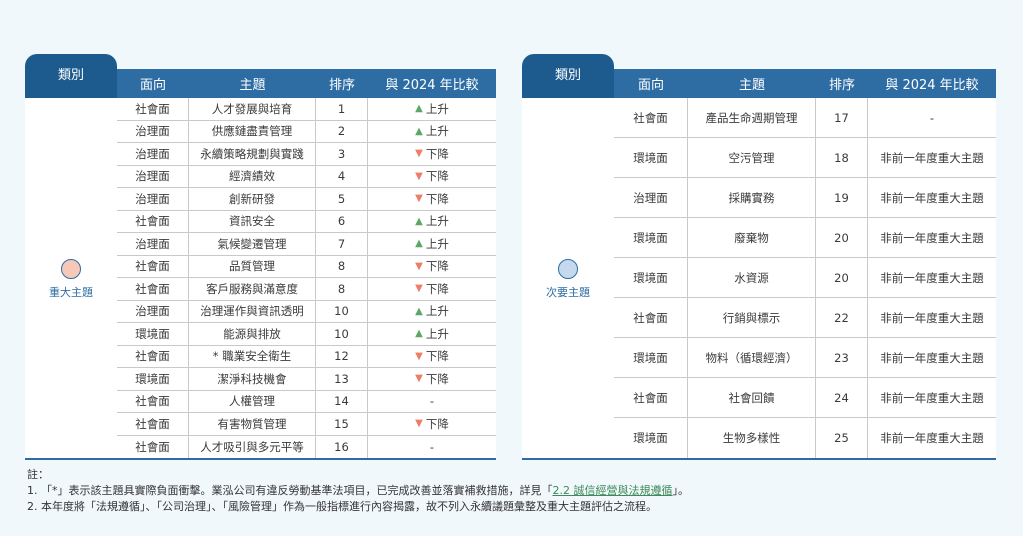 The width and height of the screenshot is (1023, 536). Describe the element at coordinates (613, 490) in the screenshot. I see `note-1-link: 2.2 誠信經營與法規遵循` at that location.